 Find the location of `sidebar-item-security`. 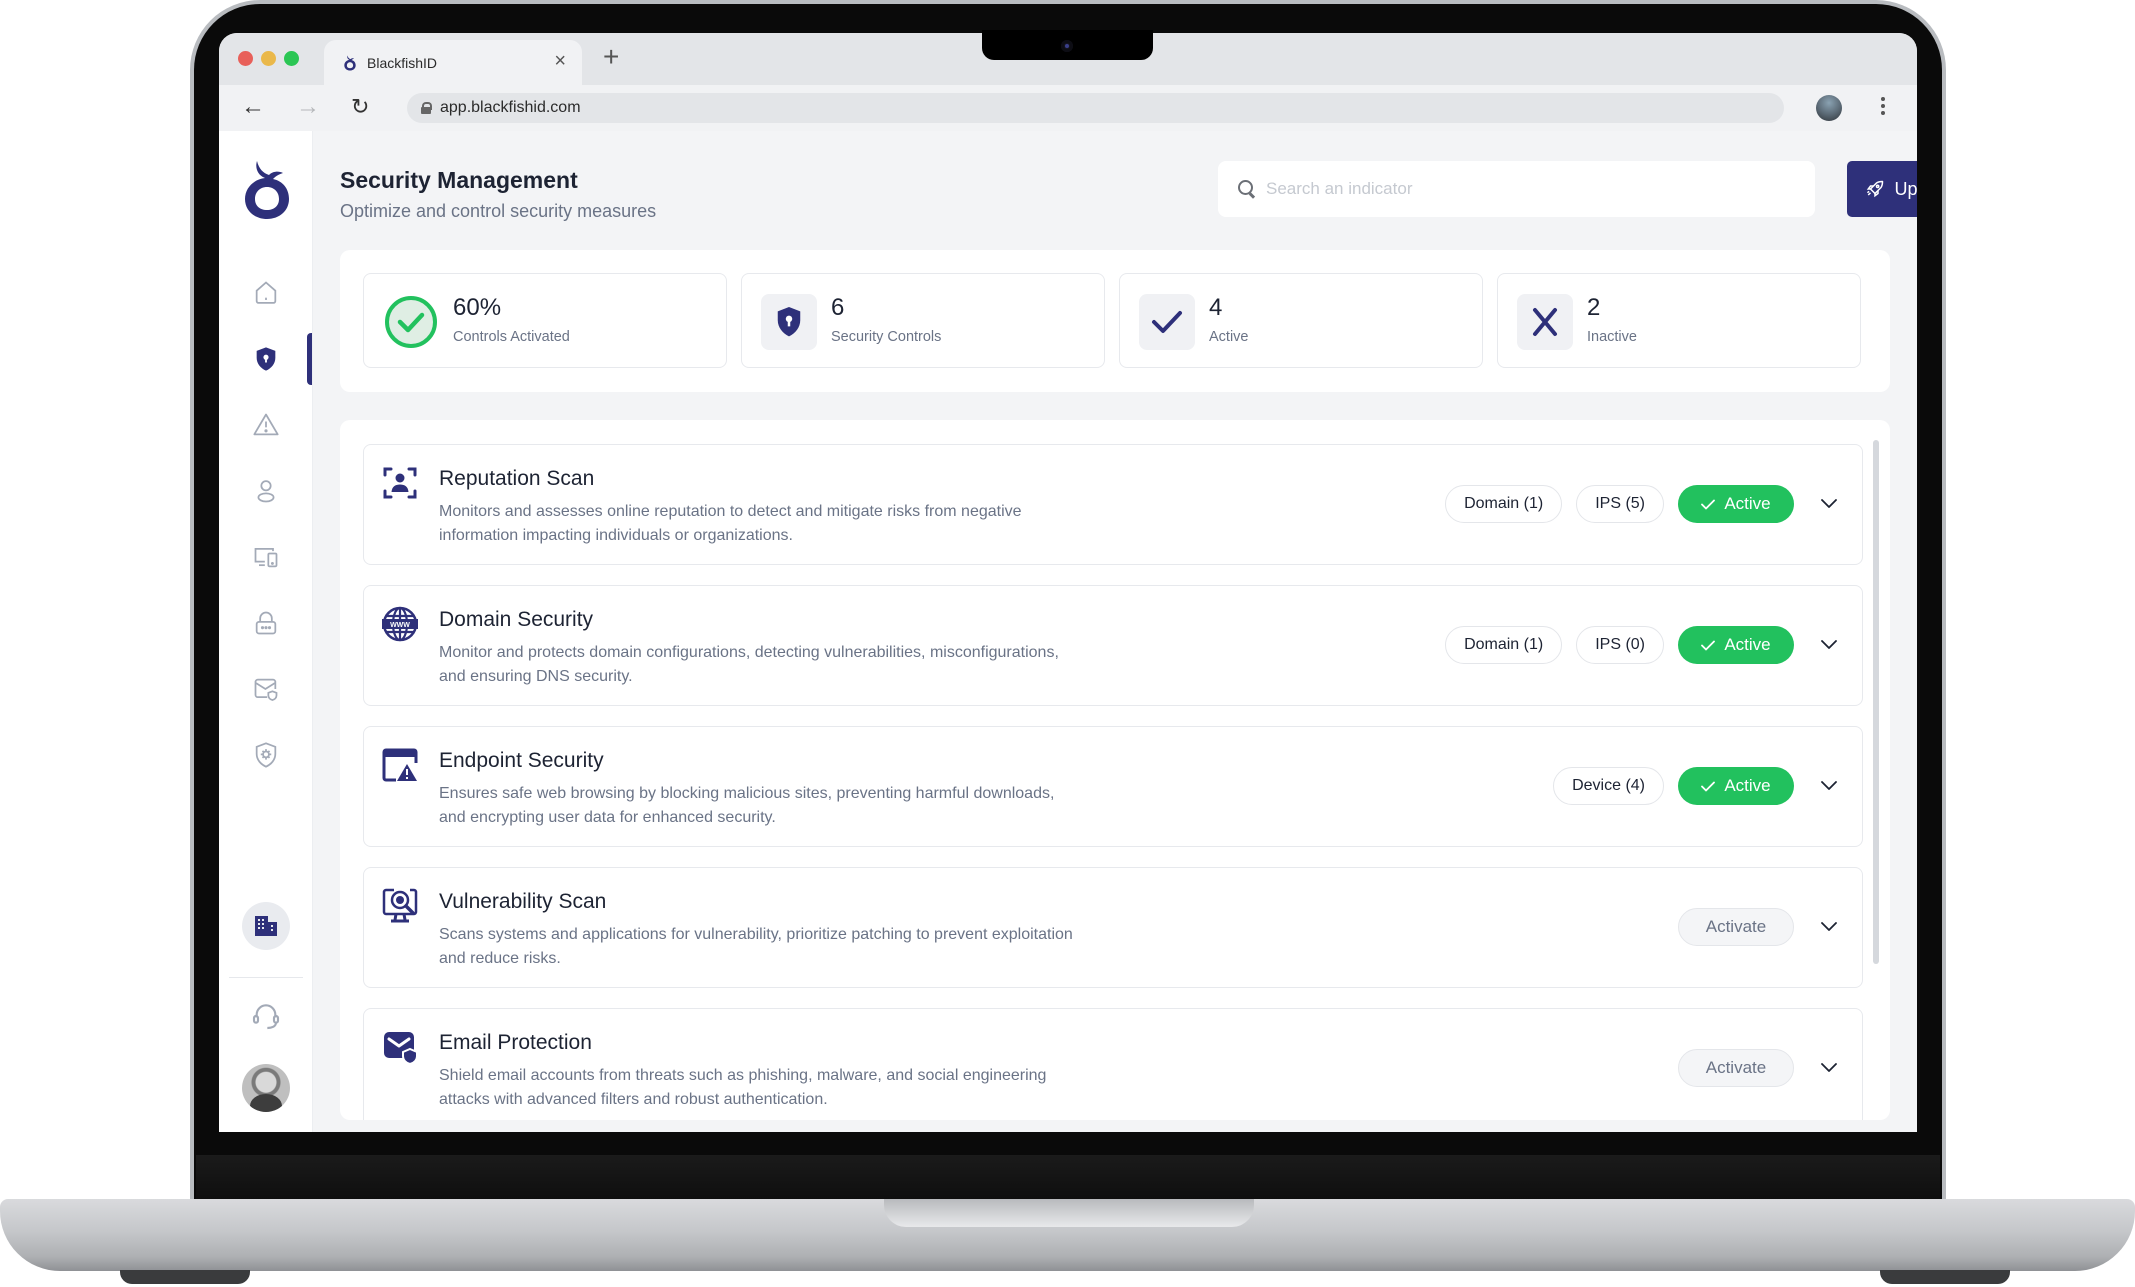

sidebar-item-security is located at coordinates (266, 359).